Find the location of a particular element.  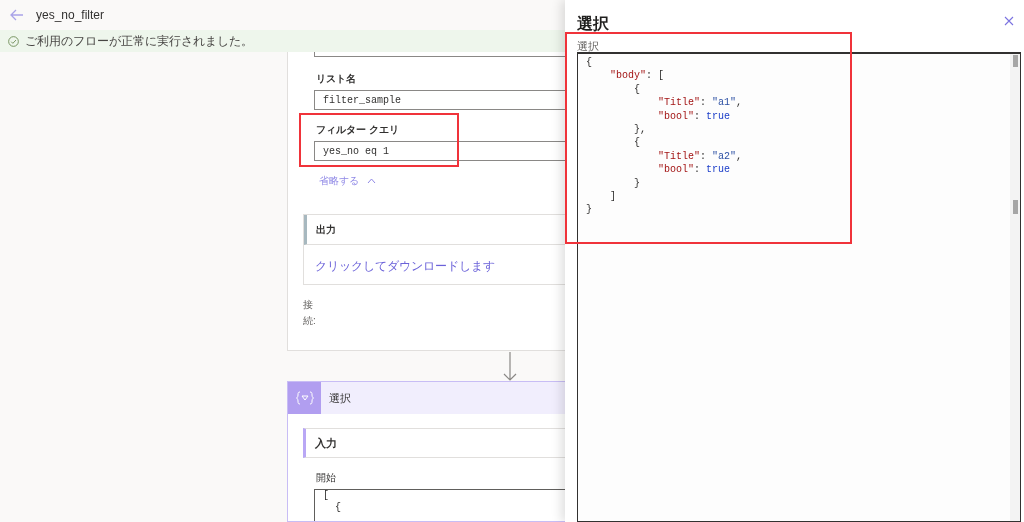

section-title: 入力 is located at coordinates (326, 443).